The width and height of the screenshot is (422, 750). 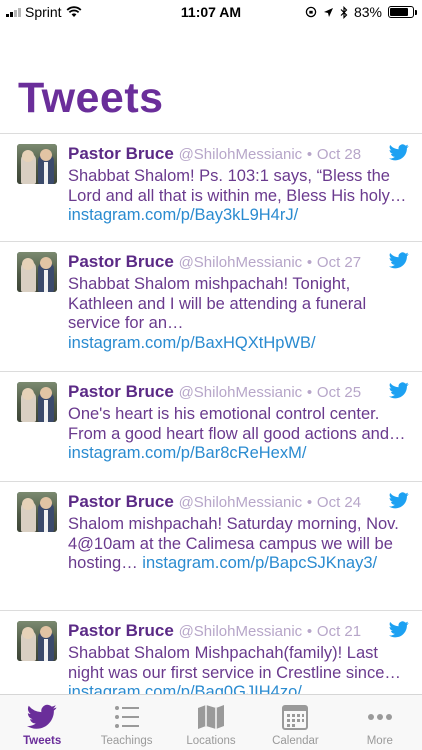 I want to click on tweet-date: Oct 25, so click(x=339, y=392).